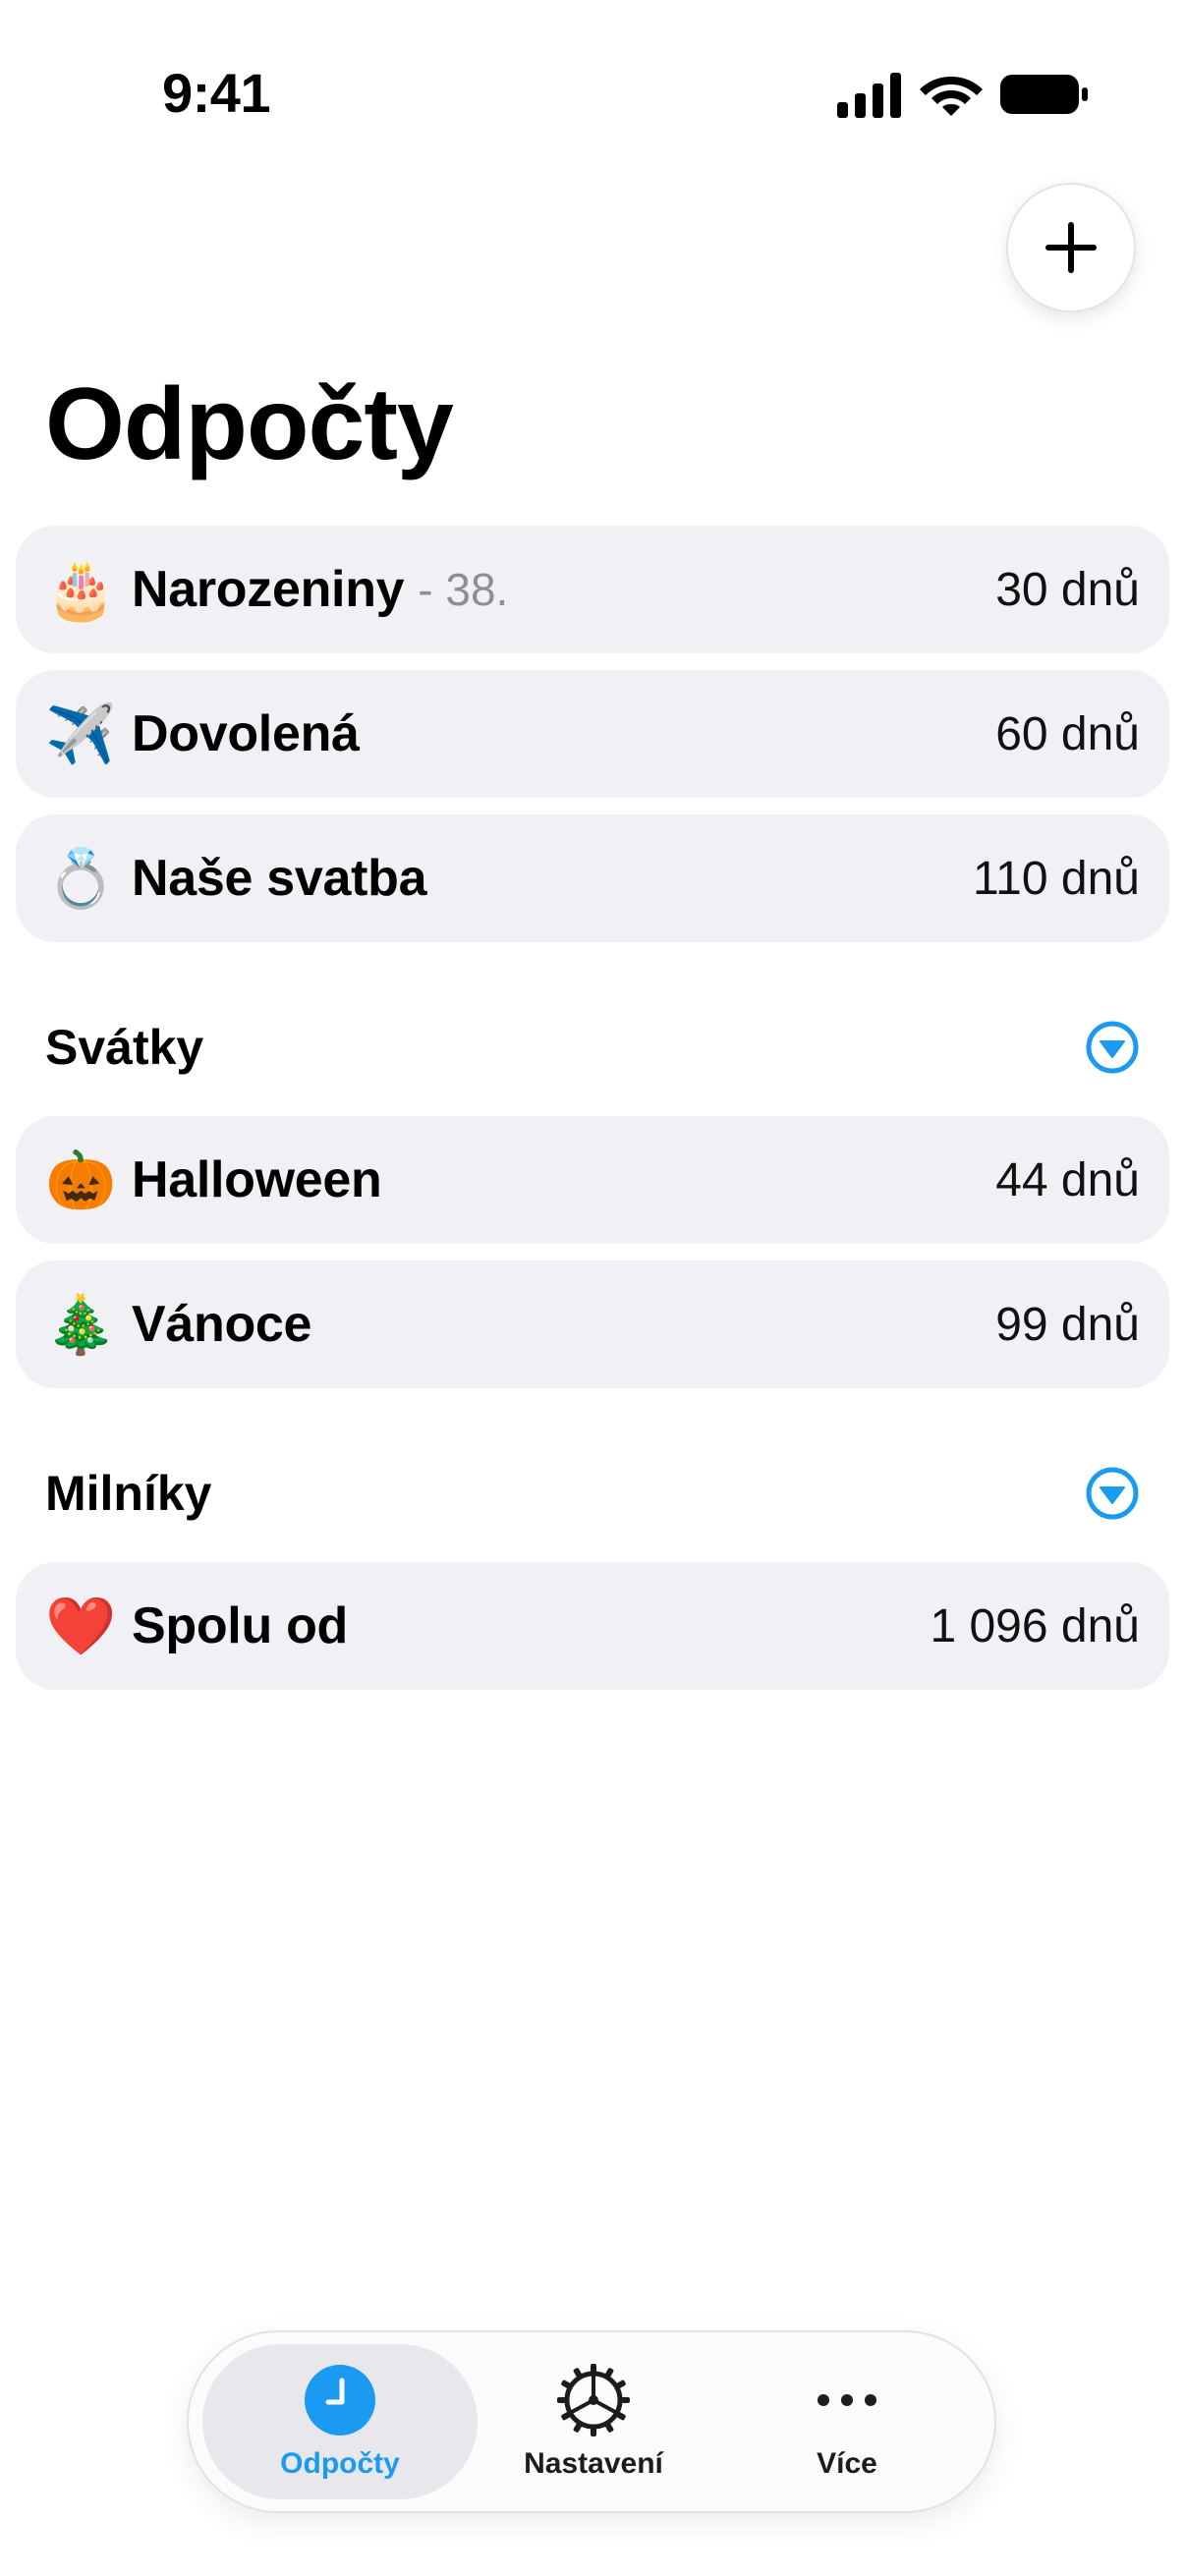  Describe the element at coordinates (592, 878) in the screenshot. I see `countdown-row-wedding: 💍 Naše svatba 110 dnů` at that location.